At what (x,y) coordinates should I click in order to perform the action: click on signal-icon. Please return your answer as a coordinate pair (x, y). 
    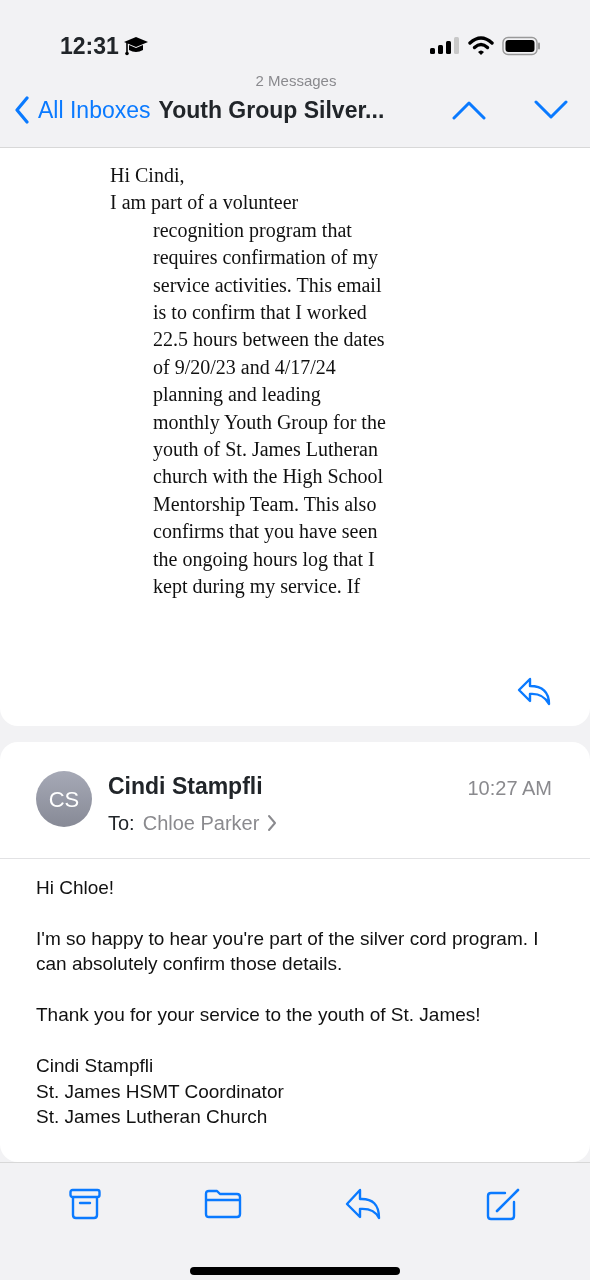
    Looking at the image, I should click on (445, 46).